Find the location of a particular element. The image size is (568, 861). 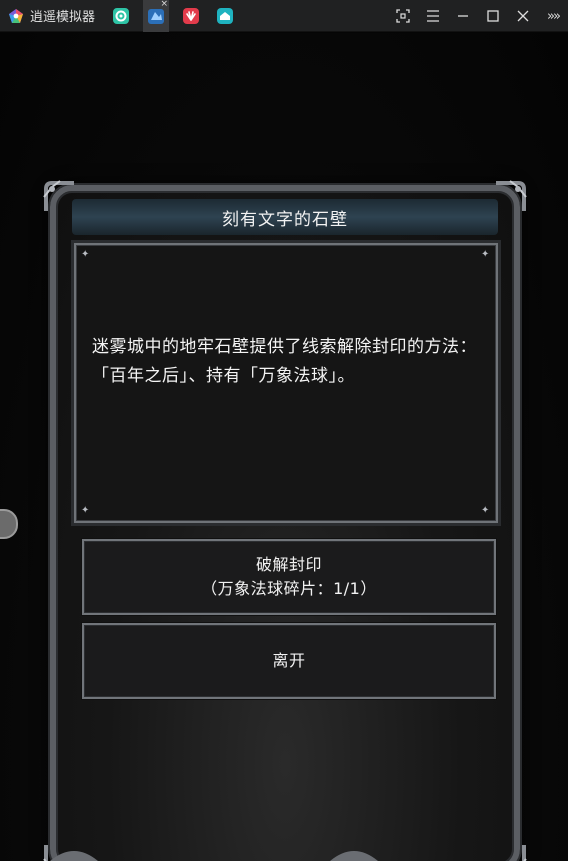

home-icon is located at coordinates (225, 15).